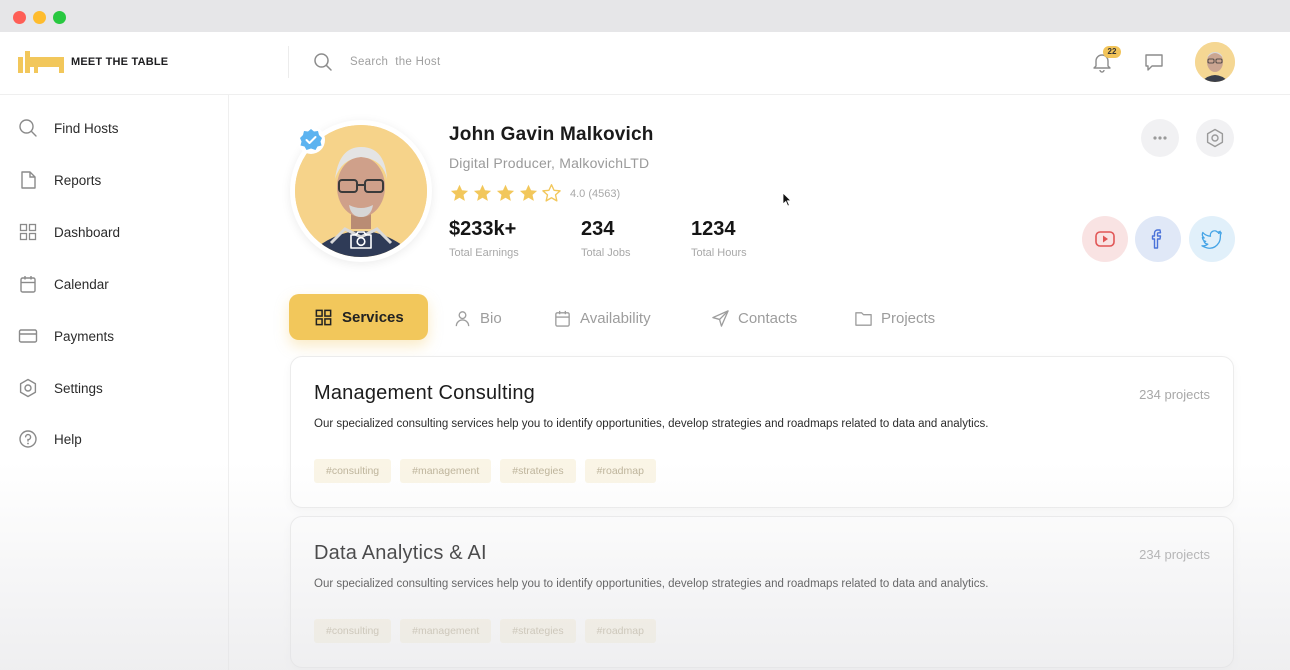 The image size is (1290, 670). I want to click on sidebar-item-help: Help, so click(50, 439).